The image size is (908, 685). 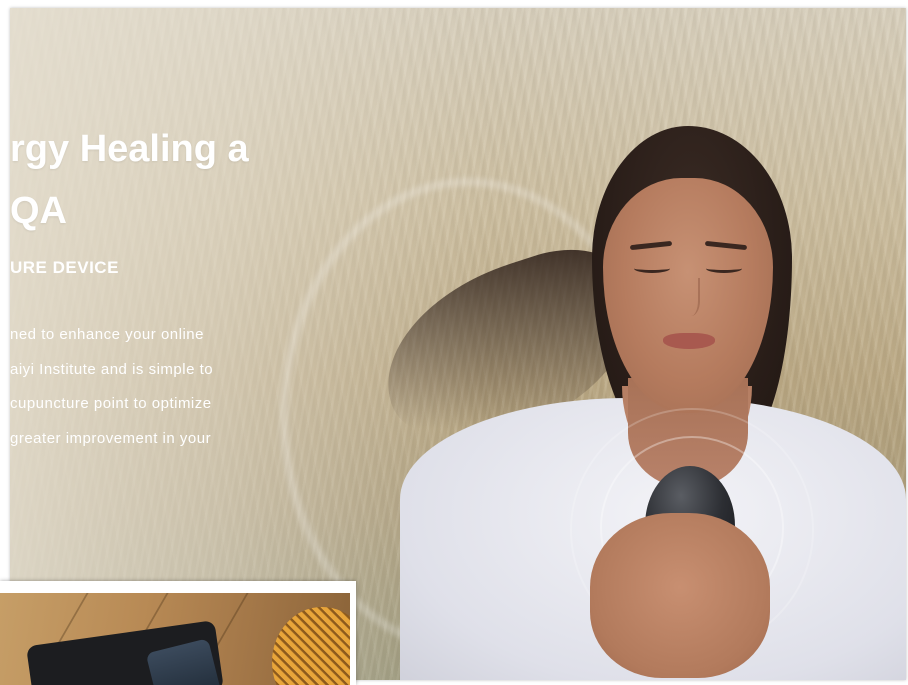 What do you see at coordinates (175, 639) in the screenshot?
I see `wooden-floor-scene` at bounding box center [175, 639].